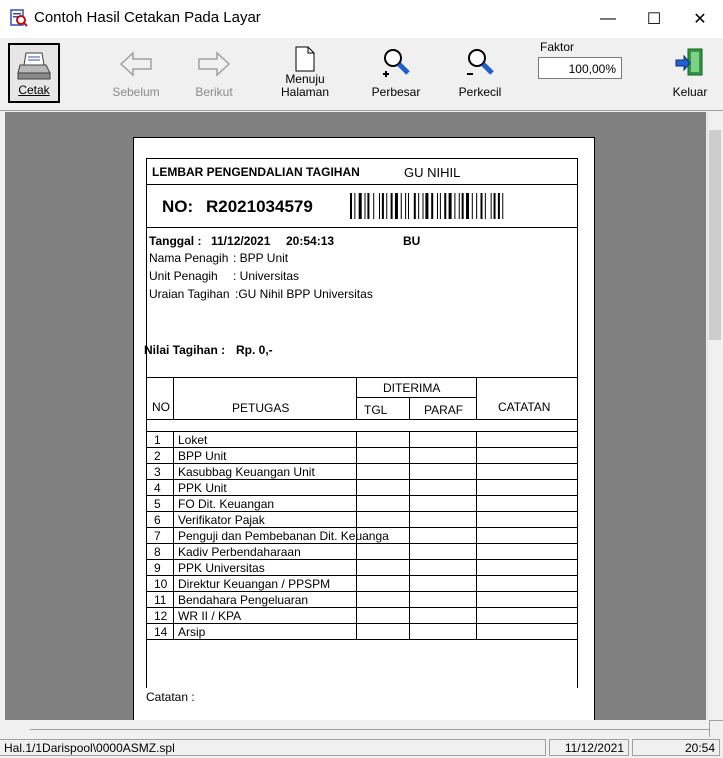  I want to click on column-header-no: NO, so click(161, 407).